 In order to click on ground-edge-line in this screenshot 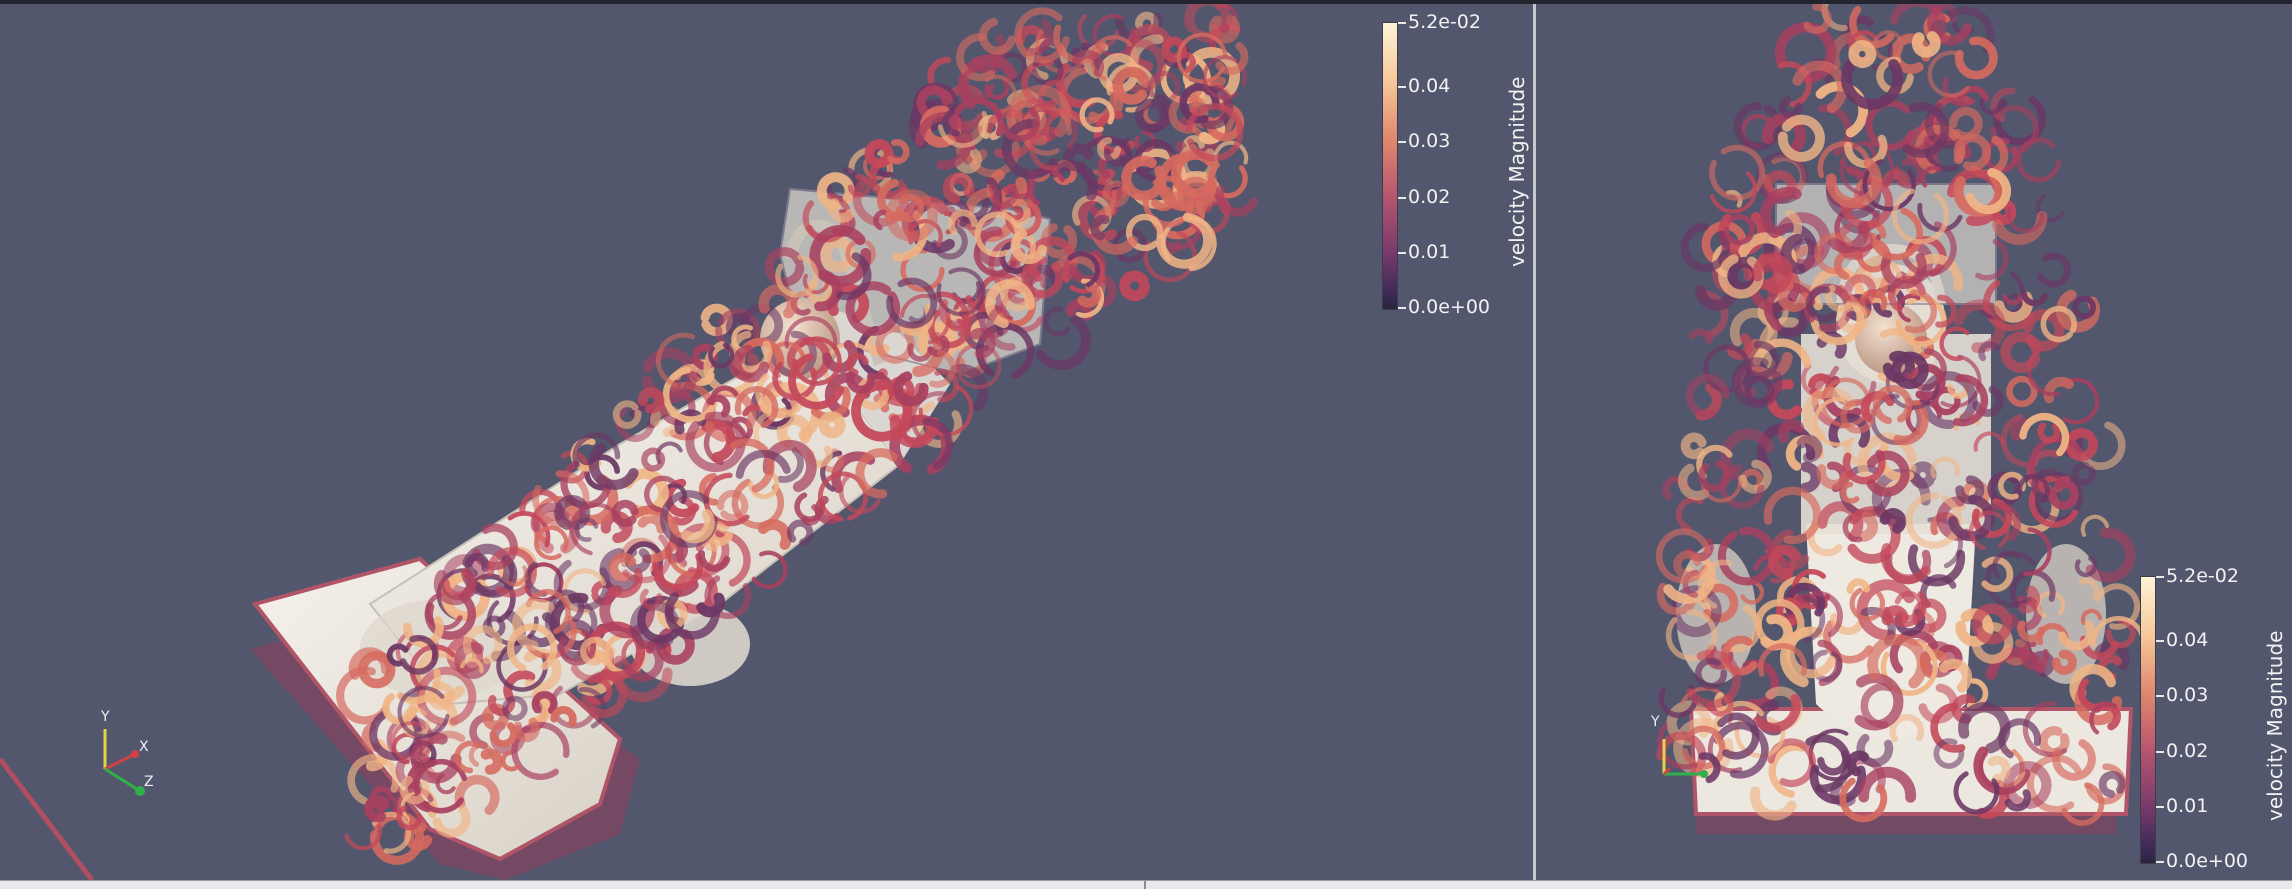, I will do `click(47, 818)`.